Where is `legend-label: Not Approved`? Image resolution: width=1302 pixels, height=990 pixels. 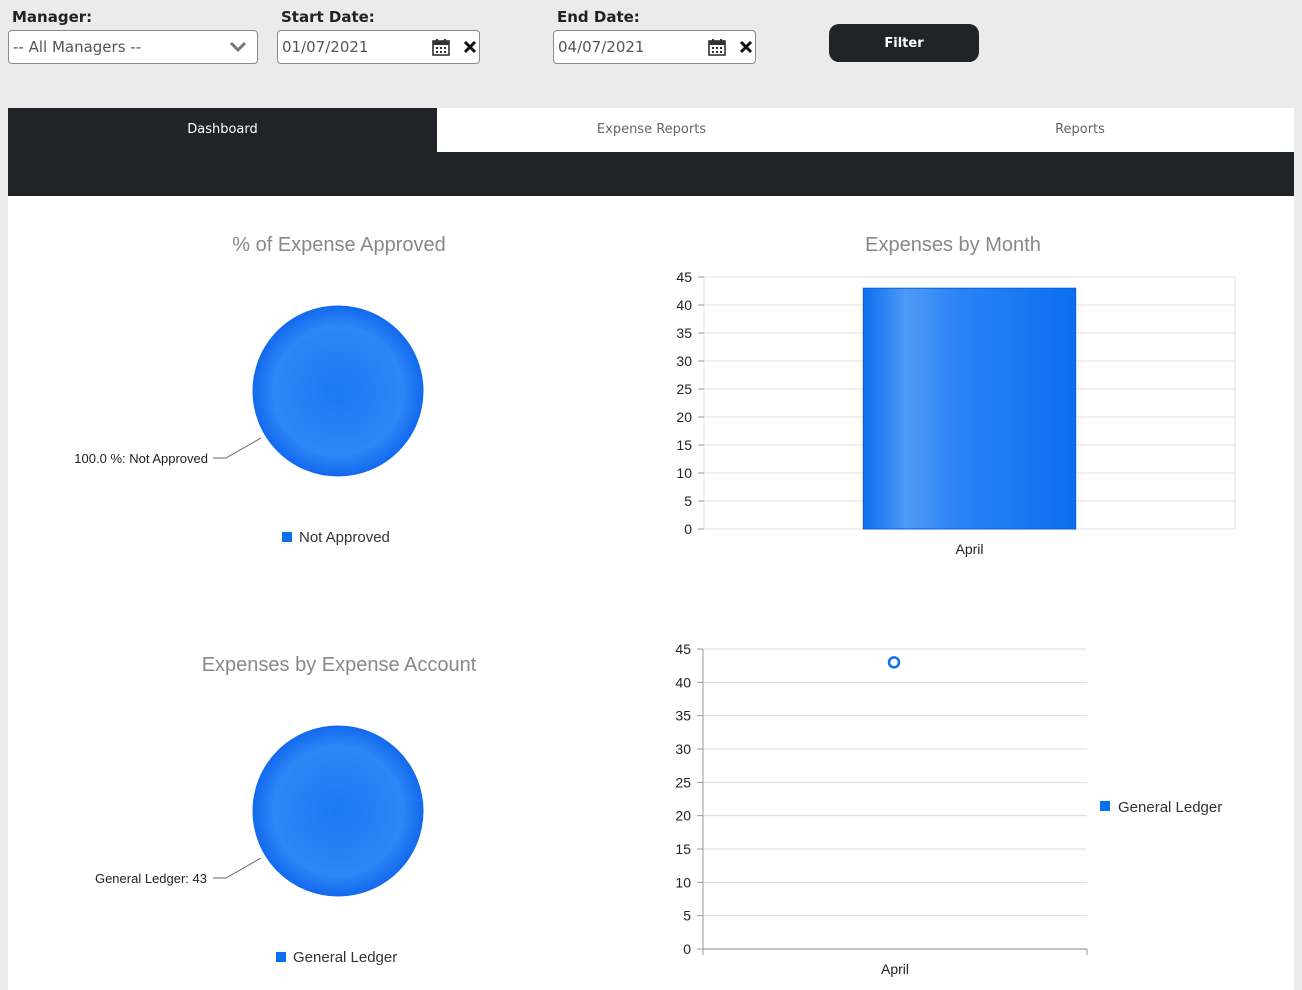 legend-label: Not Approved is located at coordinates (344, 537).